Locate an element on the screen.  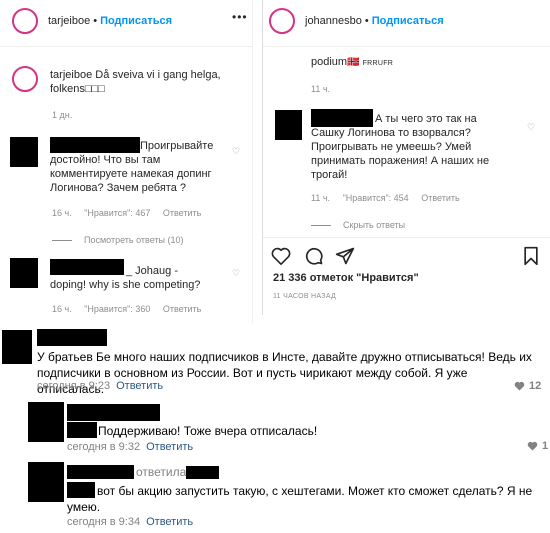
comment-meta: 16 ч. "Нравится": 360 Ответить is located at coordinates (131, 309).